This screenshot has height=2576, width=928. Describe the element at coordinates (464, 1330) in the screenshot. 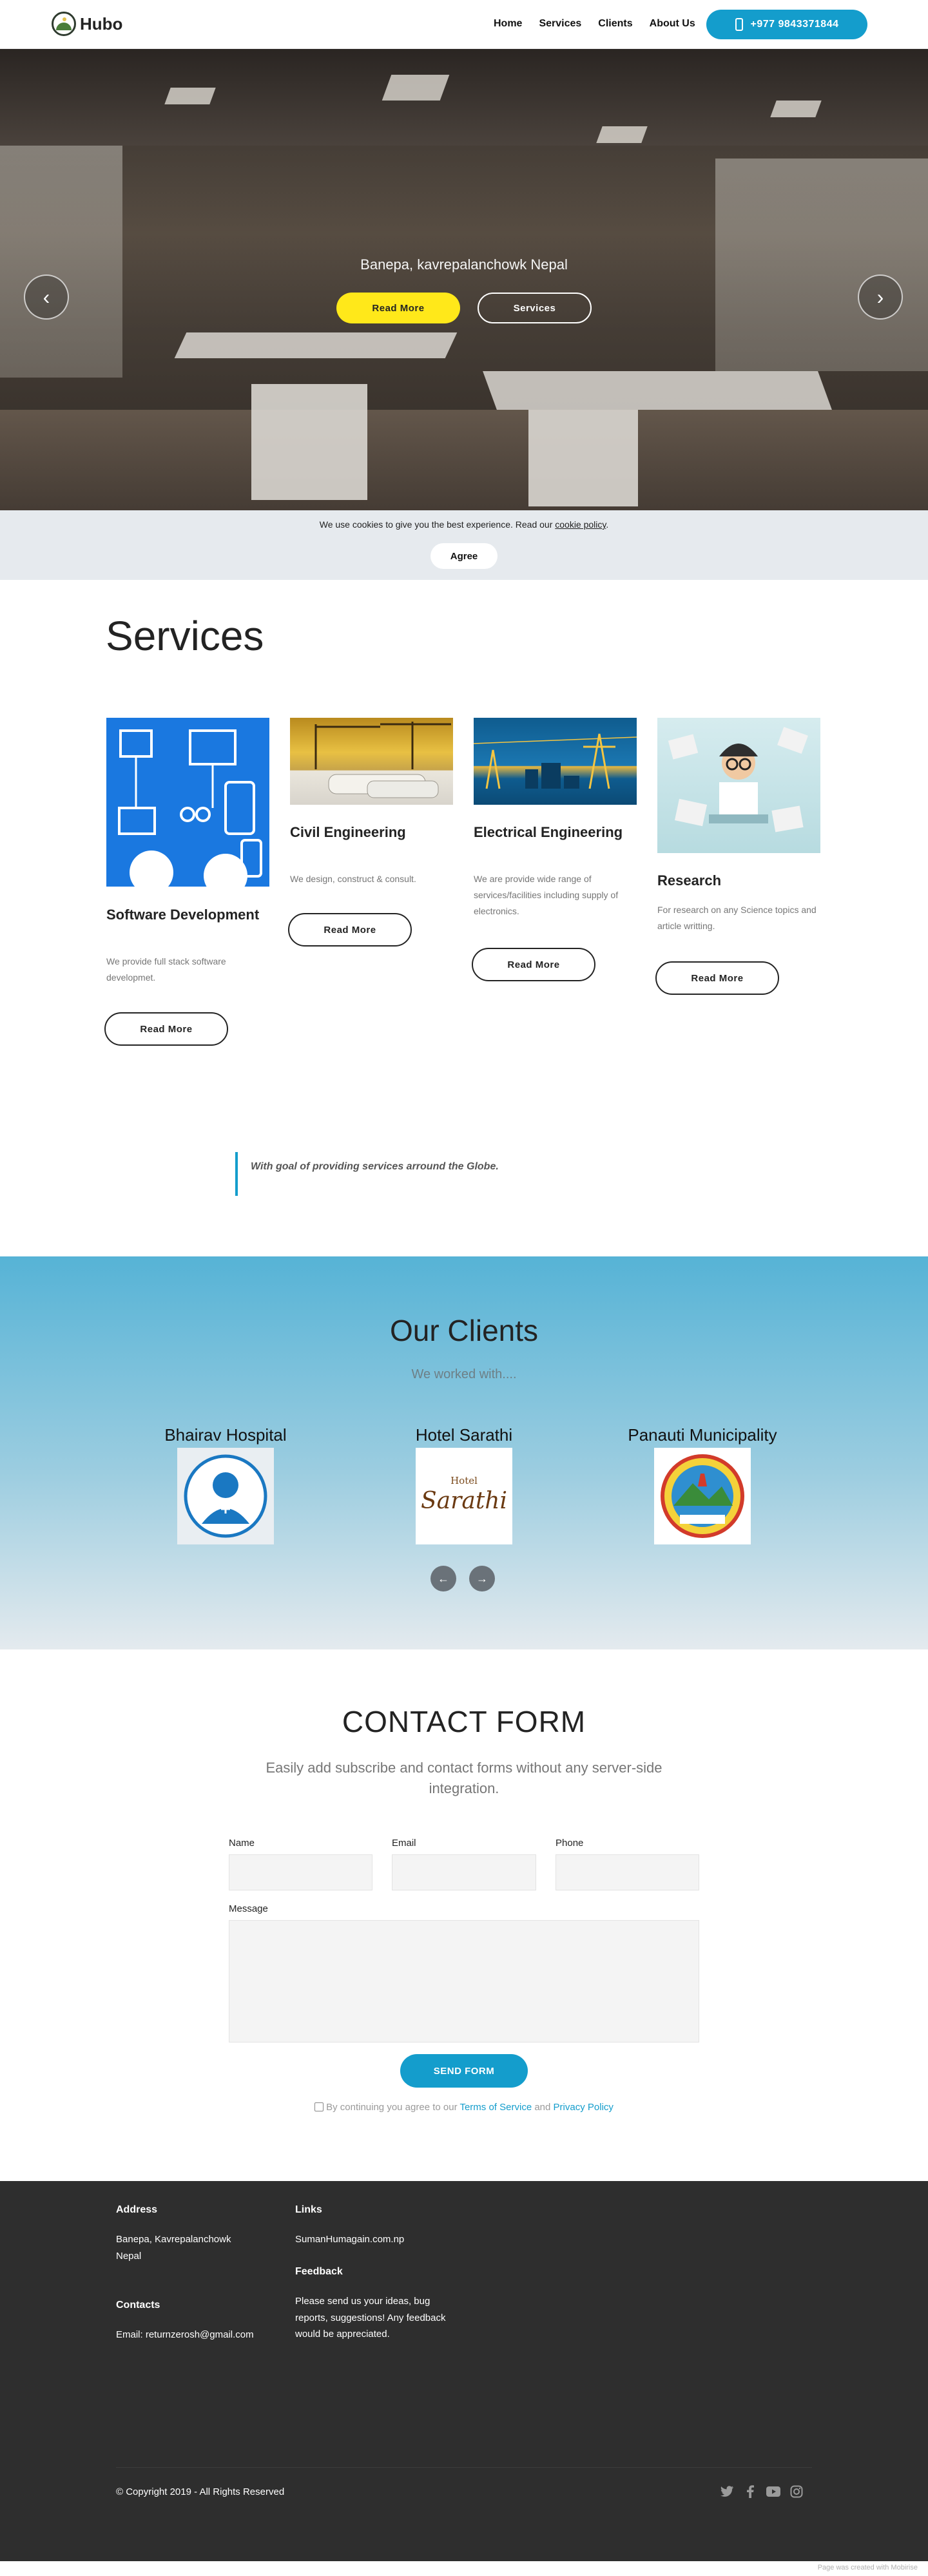

I see `clients-title: Our Clients` at that location.